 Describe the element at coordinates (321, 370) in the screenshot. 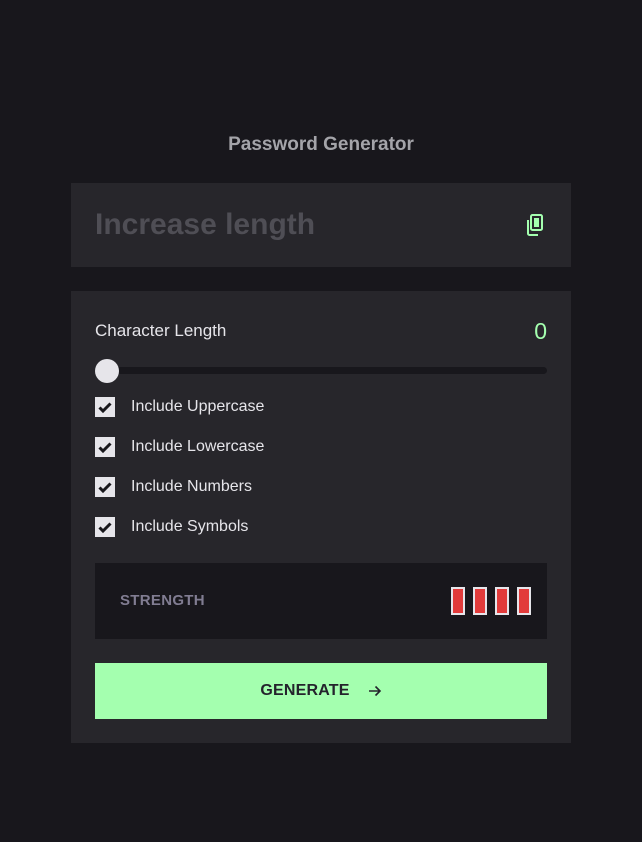

I see `length-slider-track` at that location.